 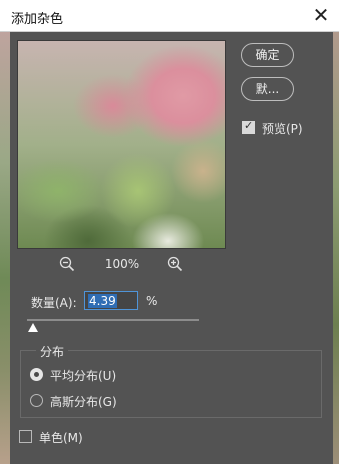 I want to click on zoom-out-icon, so click(x=67, y=264).